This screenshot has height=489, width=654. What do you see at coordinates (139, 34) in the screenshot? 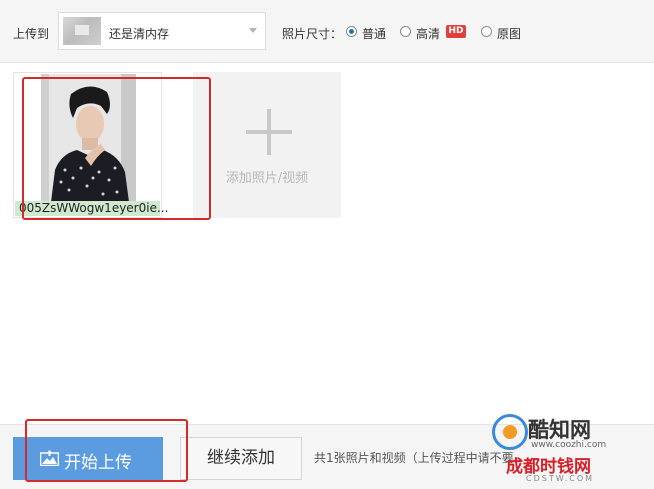
I see `album-select-value: 还是清内存` at bounding box center [139, 34].